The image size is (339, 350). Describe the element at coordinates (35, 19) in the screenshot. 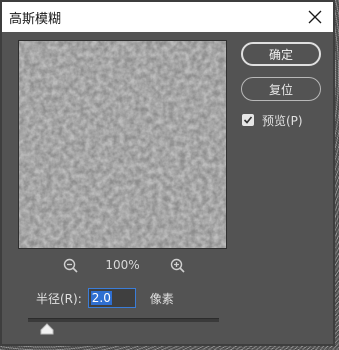

I see `dialog-title: 高斯模糊` at that location.